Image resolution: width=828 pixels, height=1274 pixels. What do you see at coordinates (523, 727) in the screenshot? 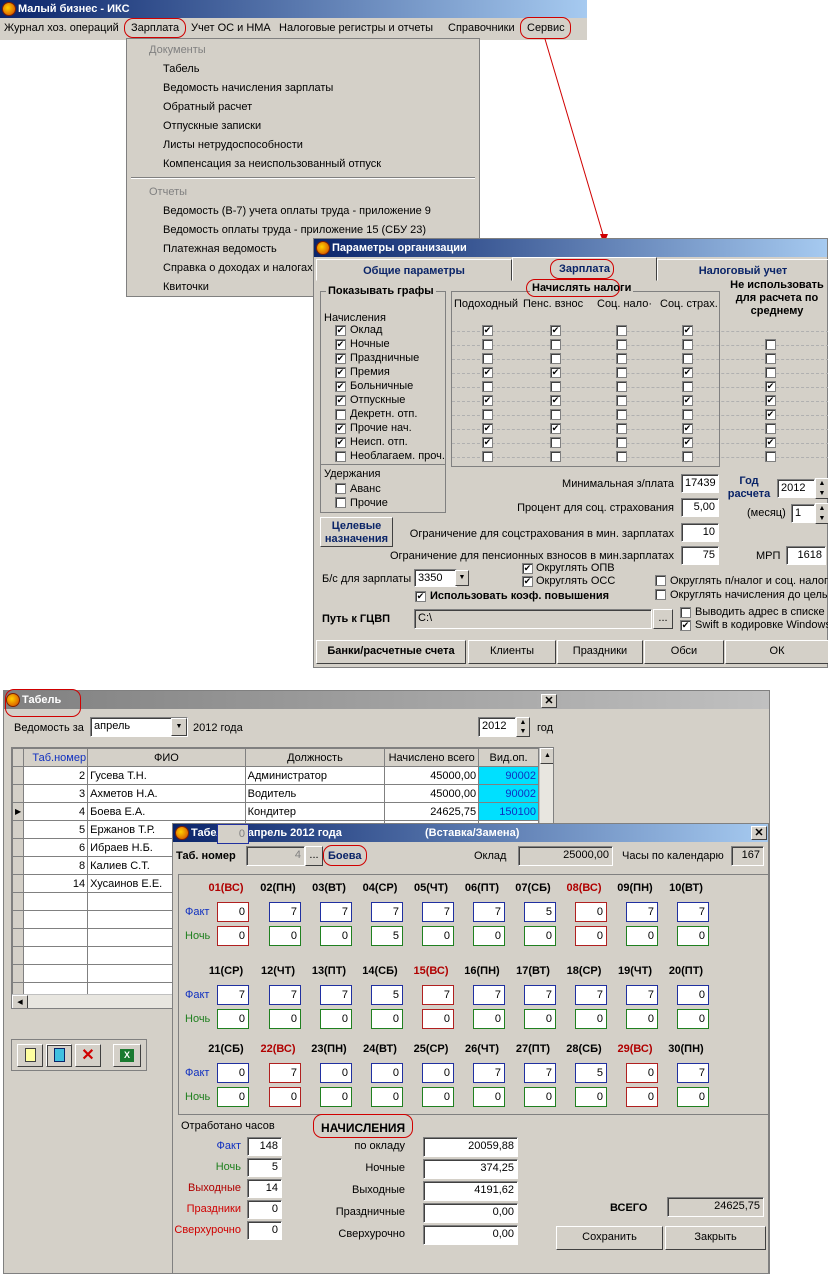
I see `year-spinner: ▲ ▼` at bounding box center [523, 727].